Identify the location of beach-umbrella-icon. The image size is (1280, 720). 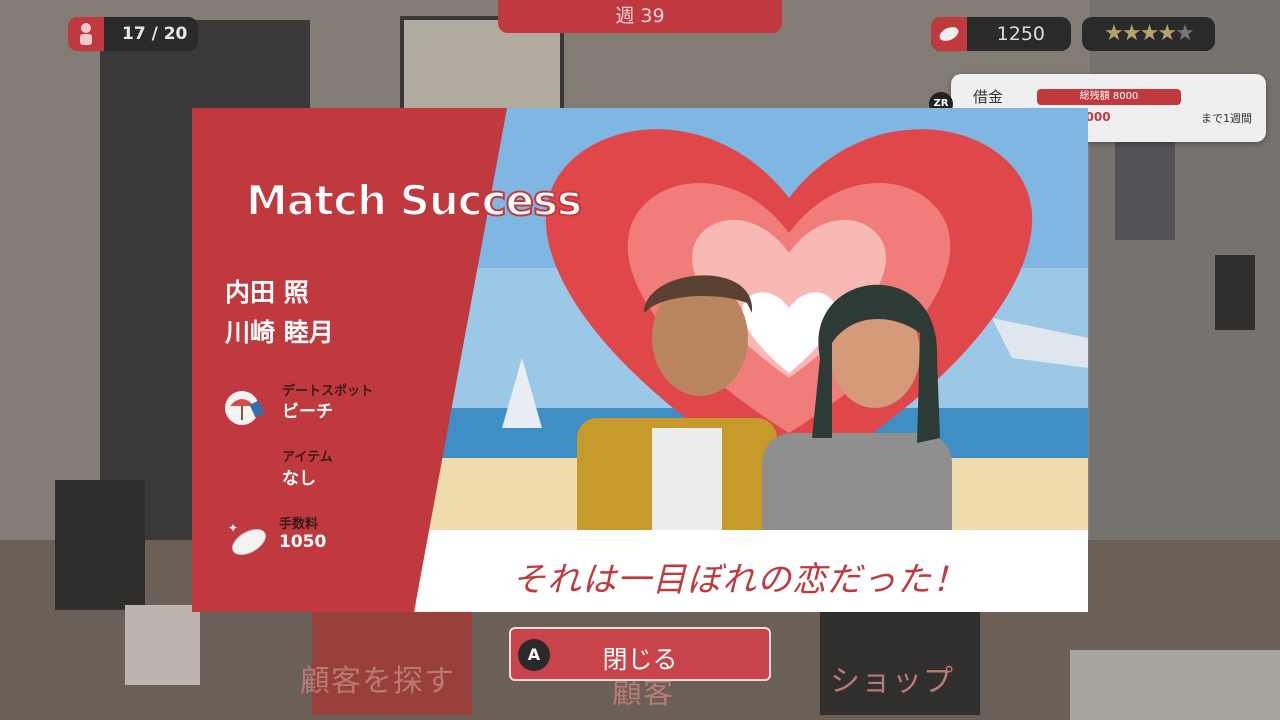
(245, 408).